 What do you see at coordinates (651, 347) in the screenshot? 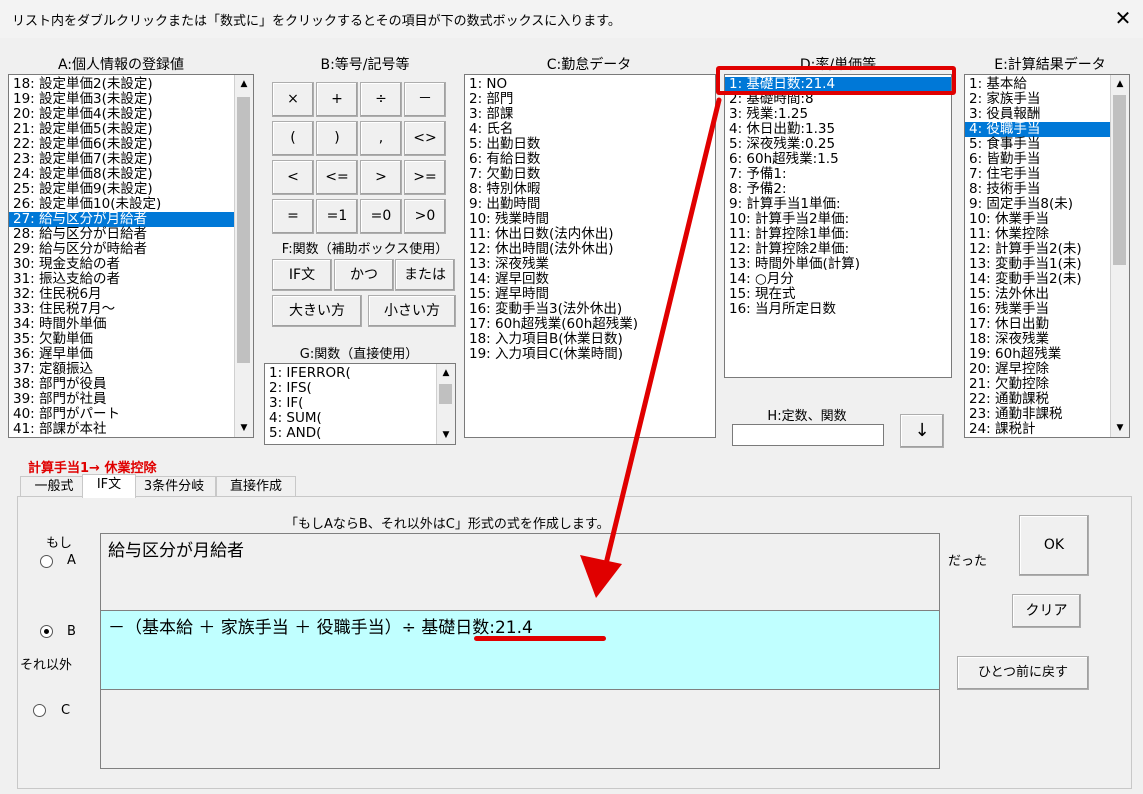
I see `arrow-annotation` at bounding box center [651, 347].